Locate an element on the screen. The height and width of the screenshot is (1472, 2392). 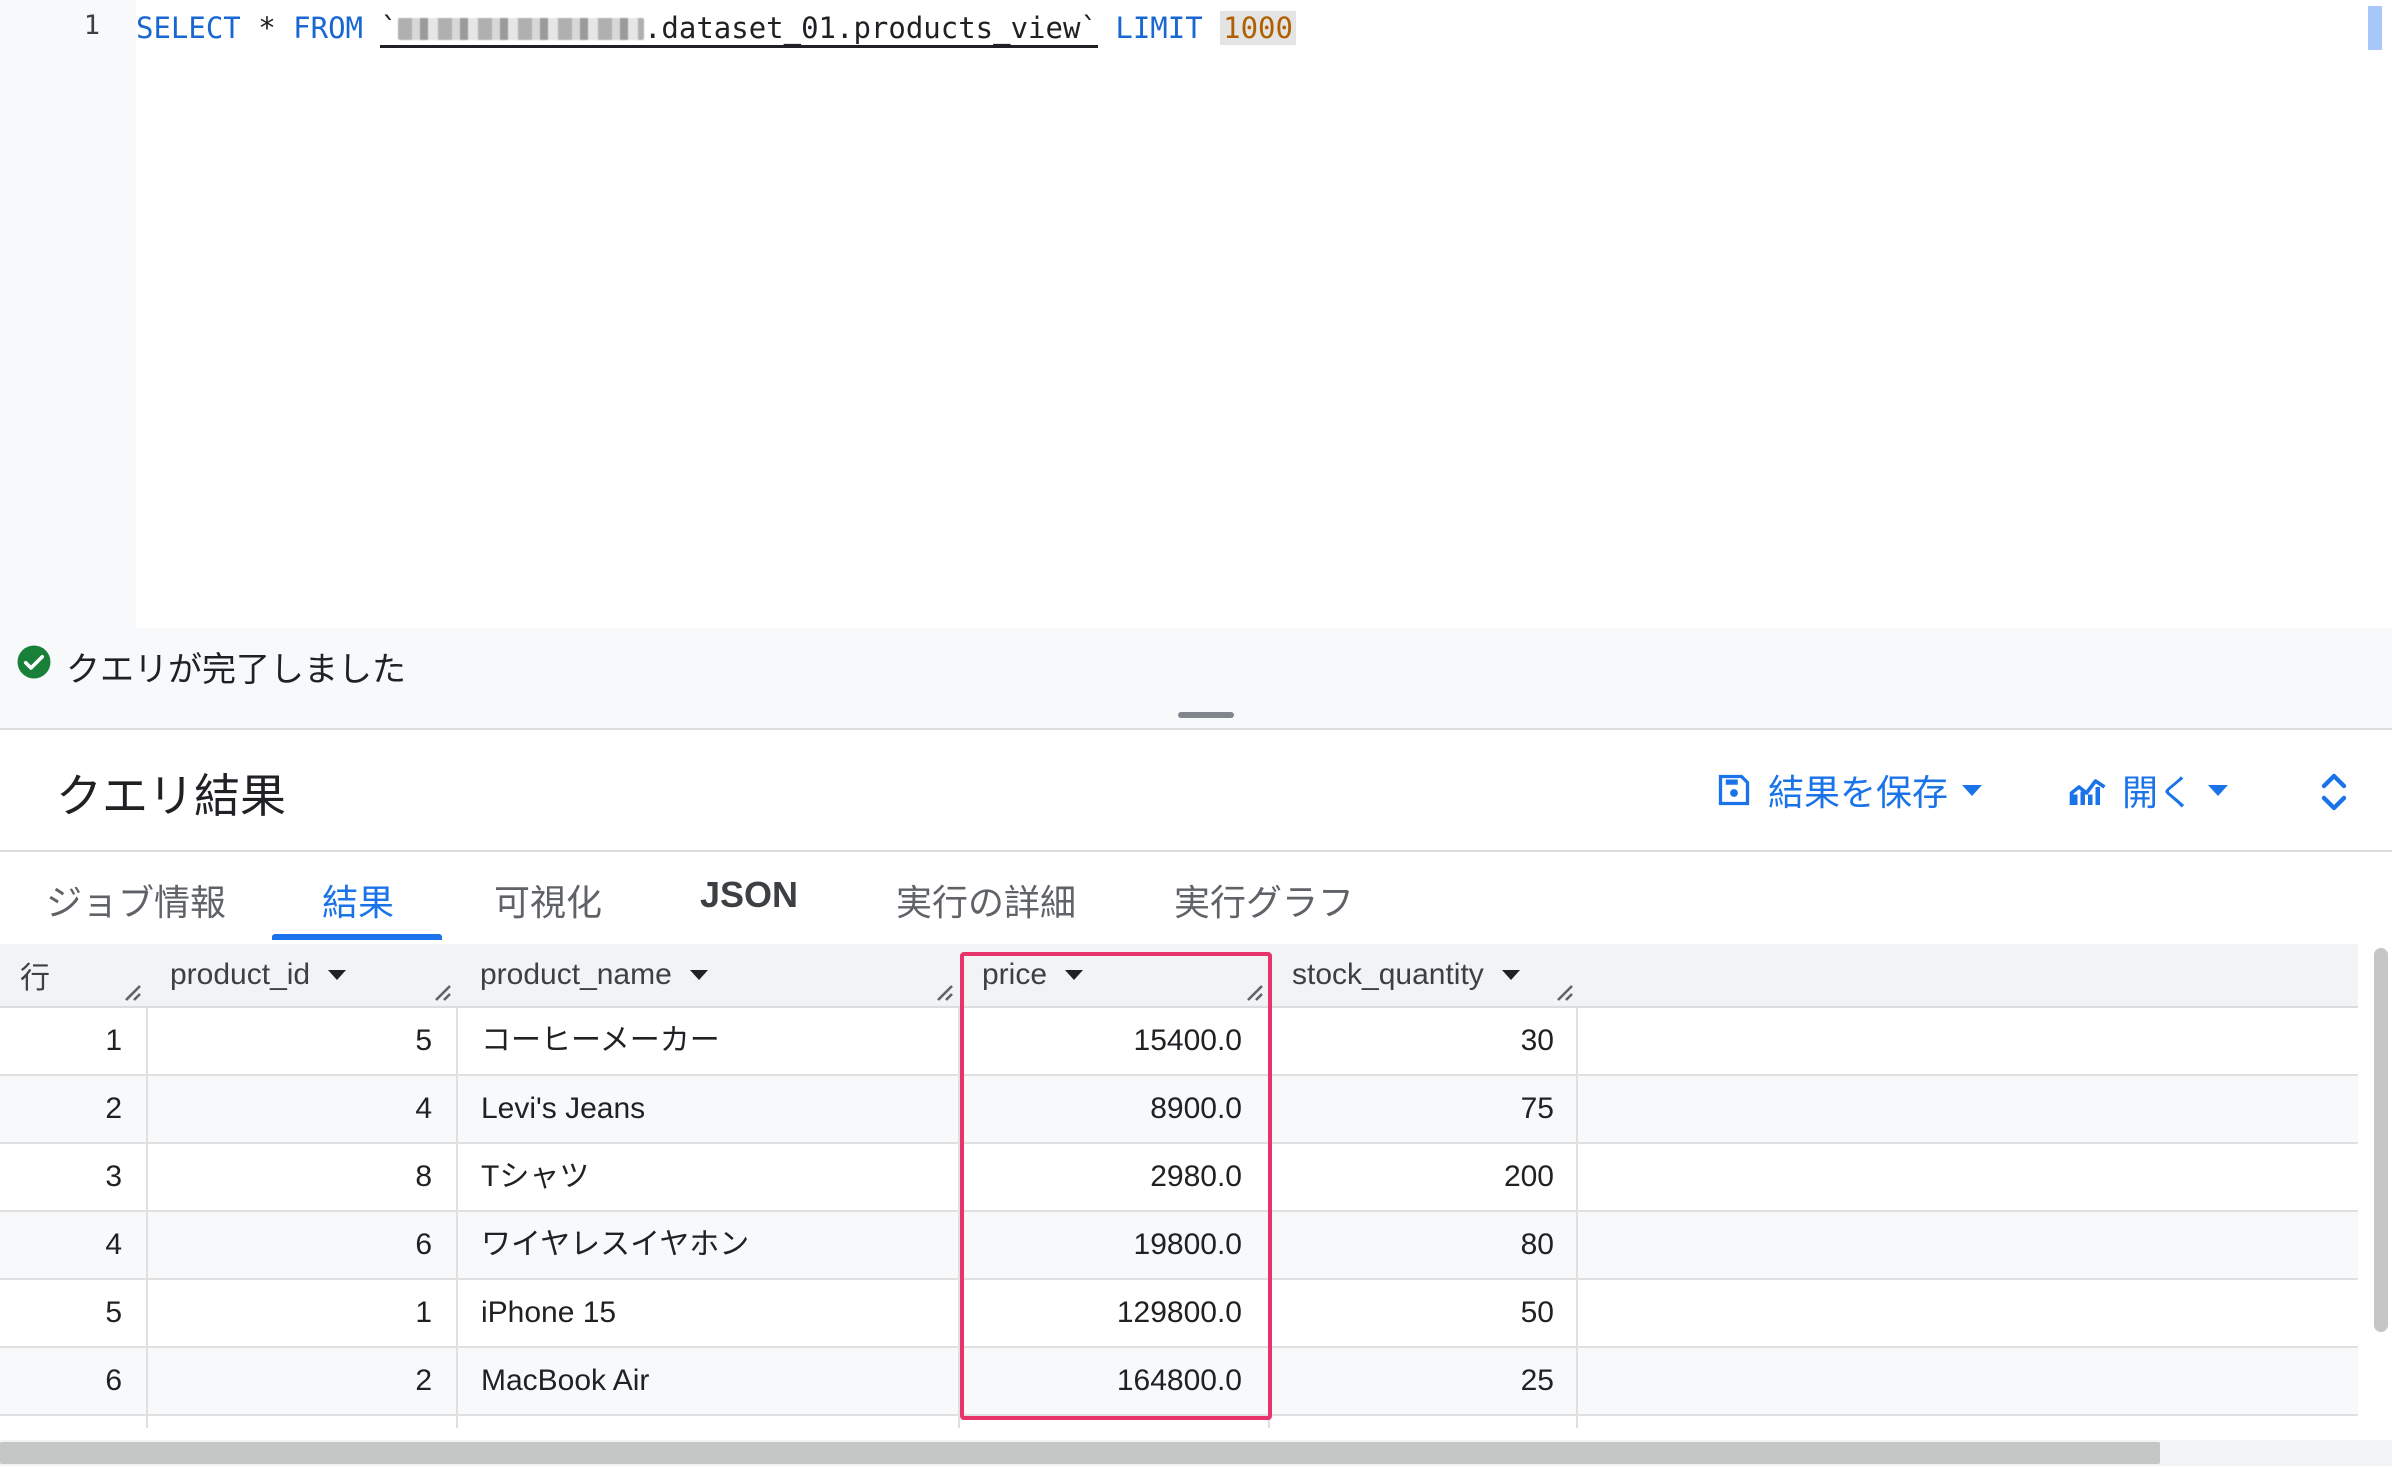
chart-icon is located at coordinates (2087, 792).